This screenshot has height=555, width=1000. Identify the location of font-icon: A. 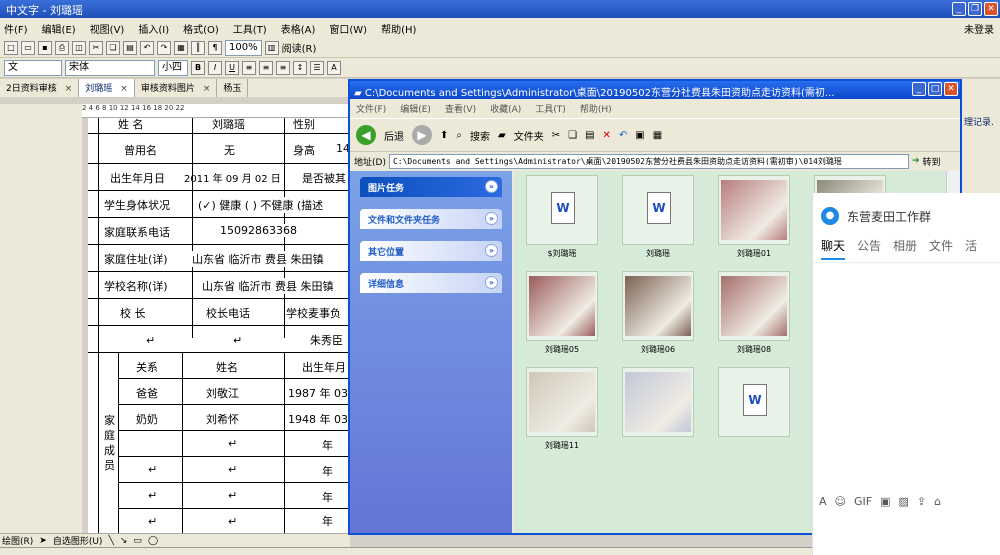
(823, 501).